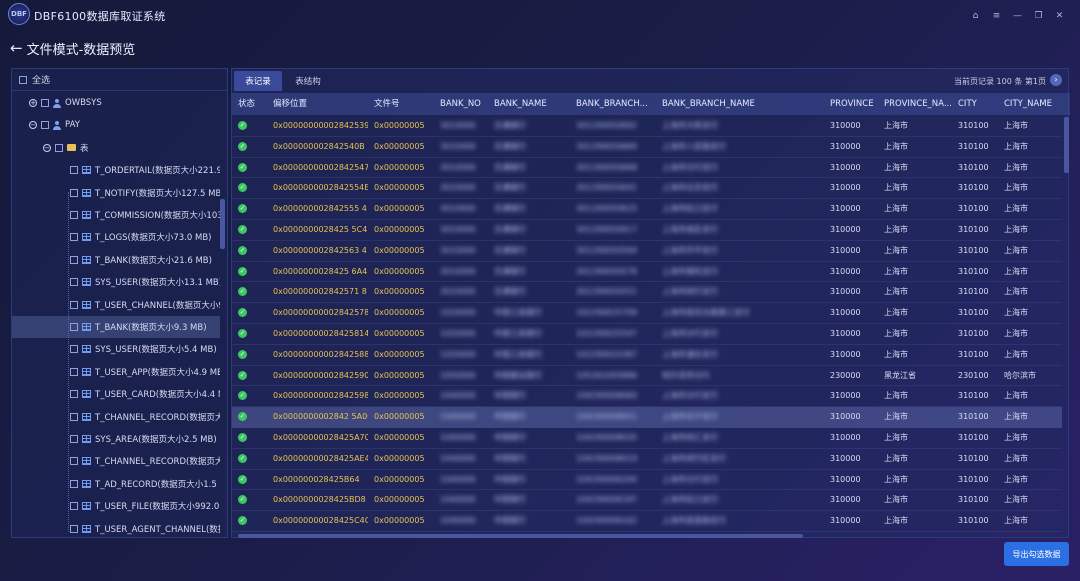 The width and height of the screenshot is (1080, 581). Describe the element at coordinates (33, 103) in the screenshot. I see `expand-icon: +` at that location.